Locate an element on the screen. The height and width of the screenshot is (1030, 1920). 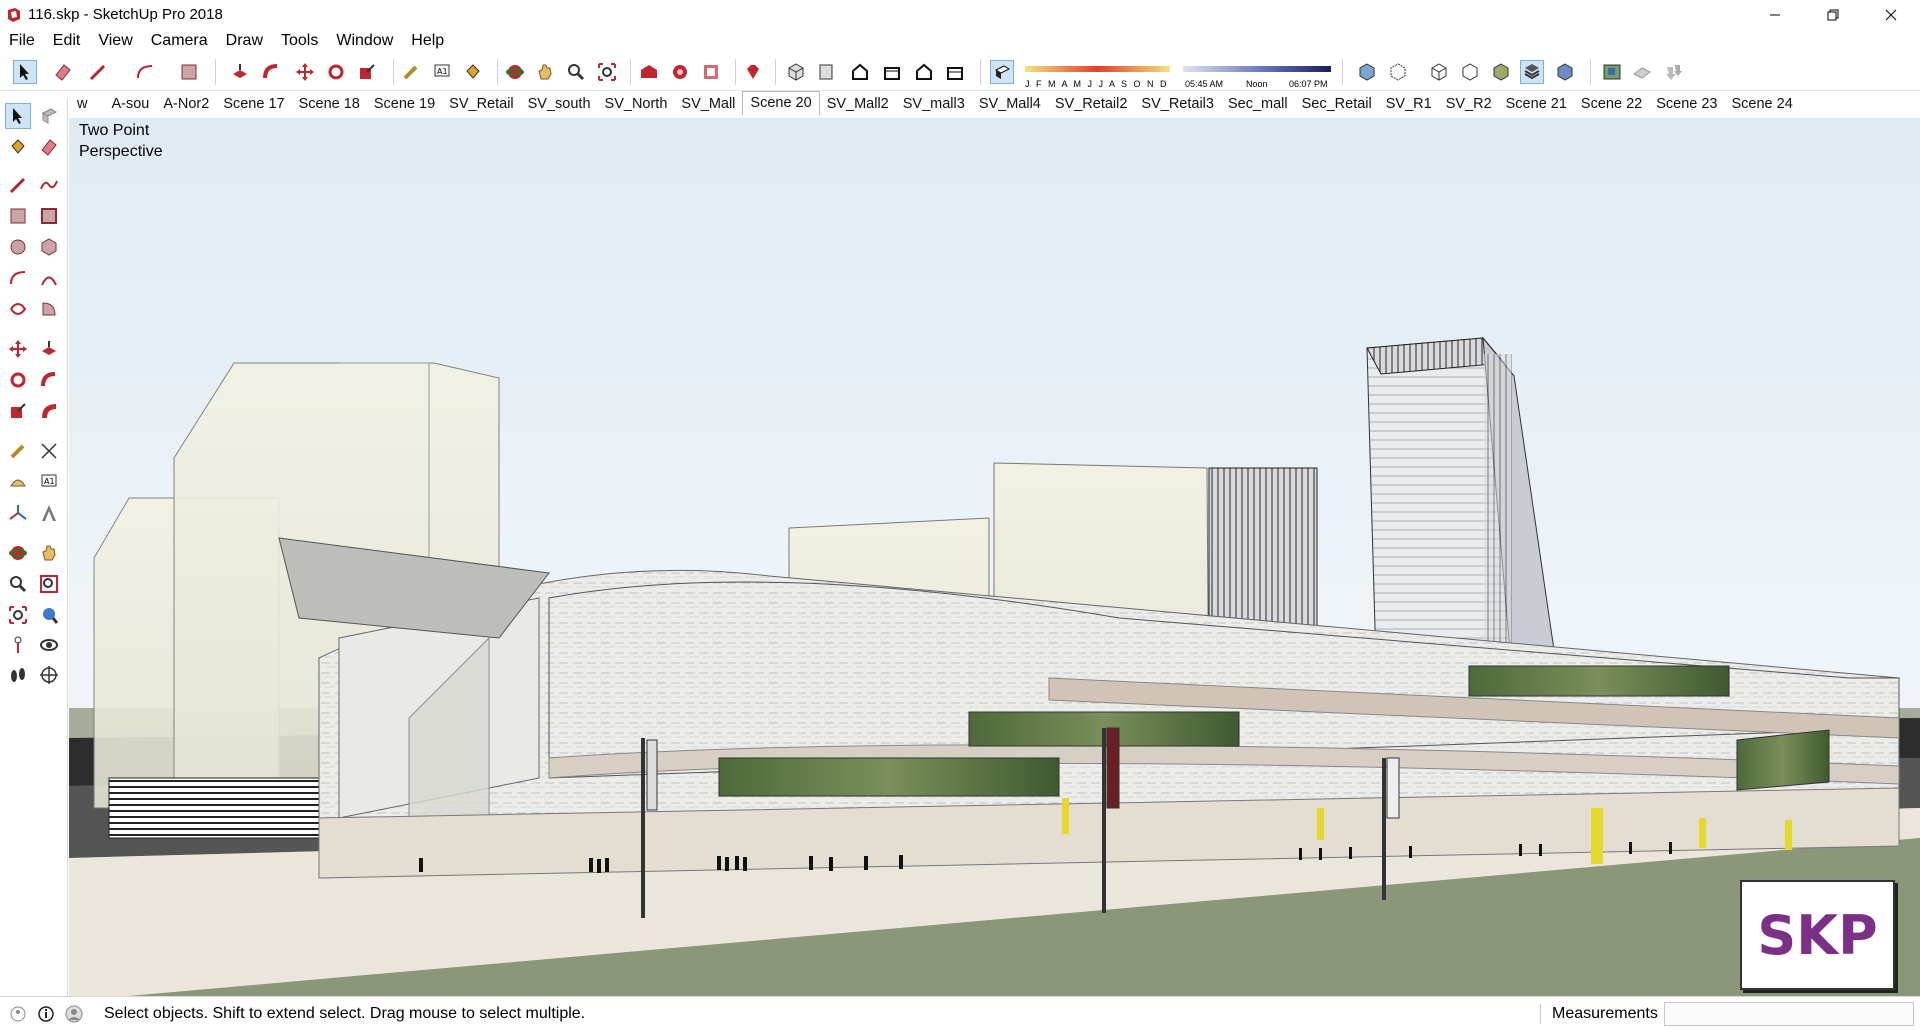
arc-tool-button is located at coordinates (145, 72).